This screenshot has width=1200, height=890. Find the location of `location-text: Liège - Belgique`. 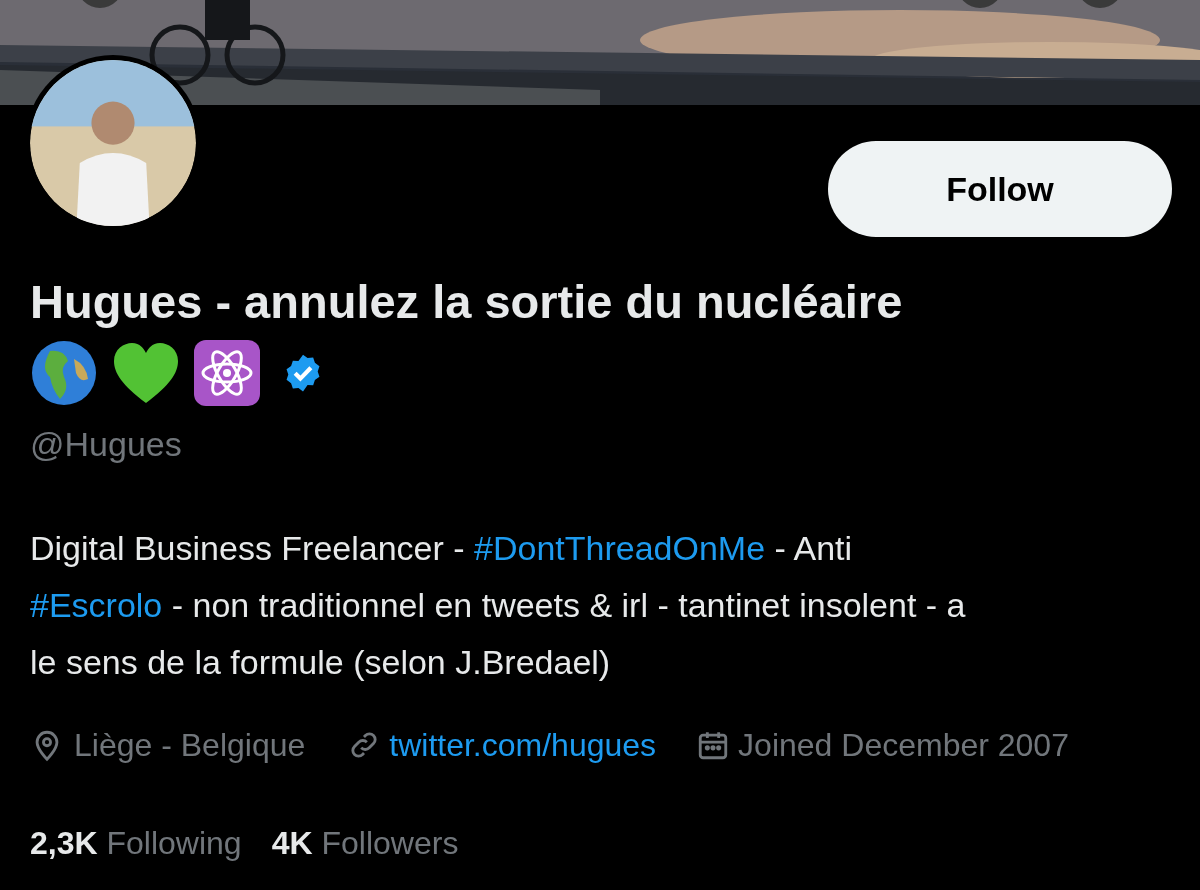

location-text: Liège - Belgique is located at coordinates (190, 745).